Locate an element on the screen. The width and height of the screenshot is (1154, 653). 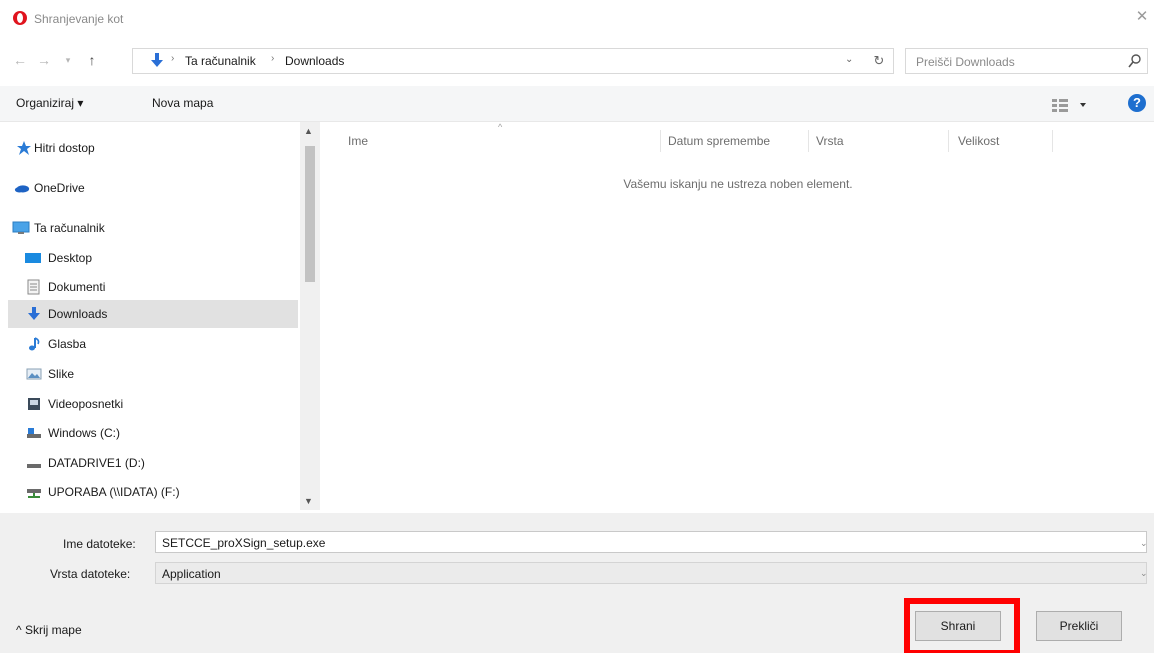
scroll-down-icon: ▼ is located at coordinates (308, 501).